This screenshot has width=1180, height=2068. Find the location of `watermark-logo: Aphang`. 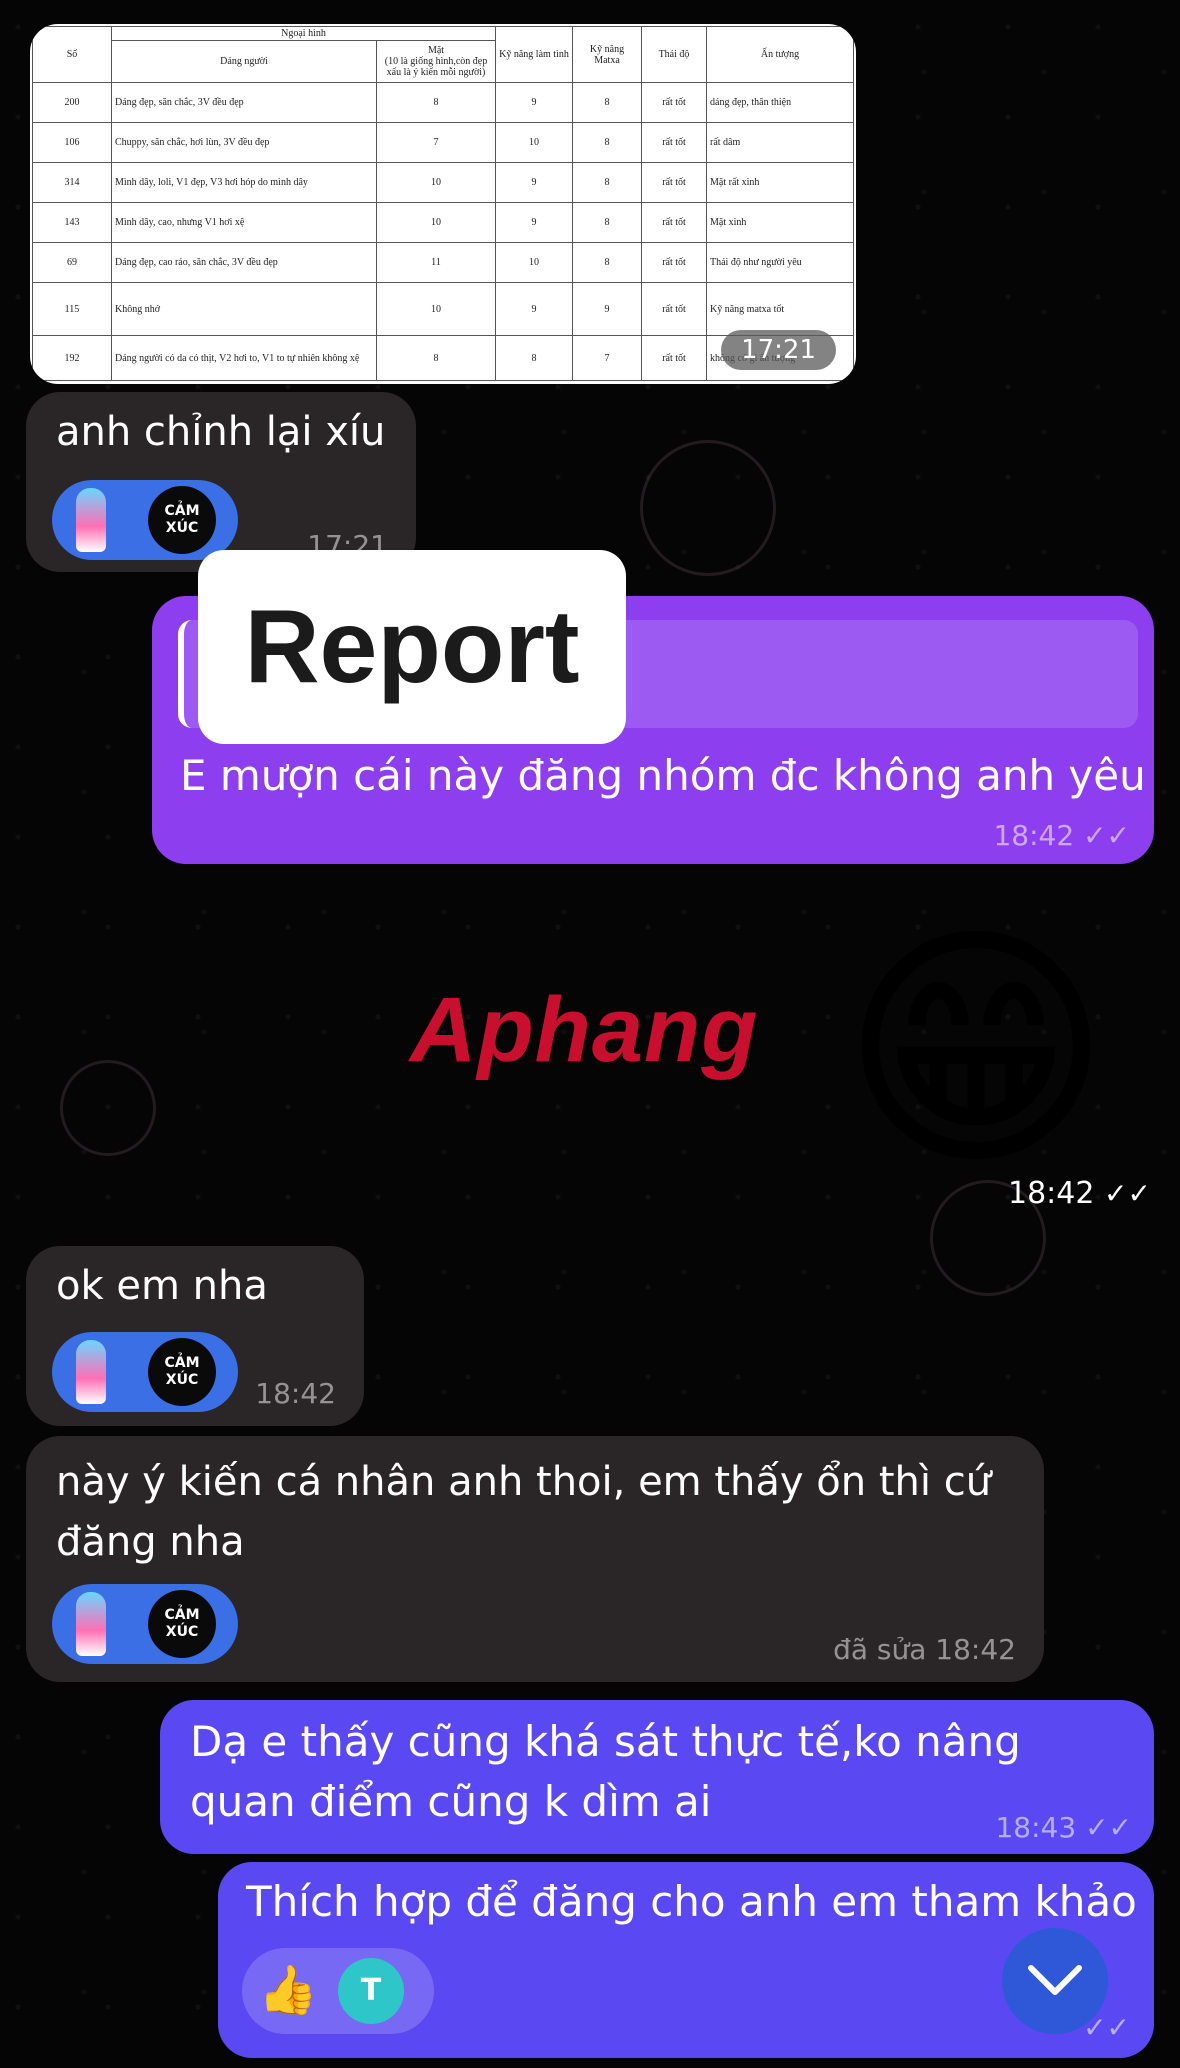

watermark-logo: Aphang is located at coordinates (584, 1030).